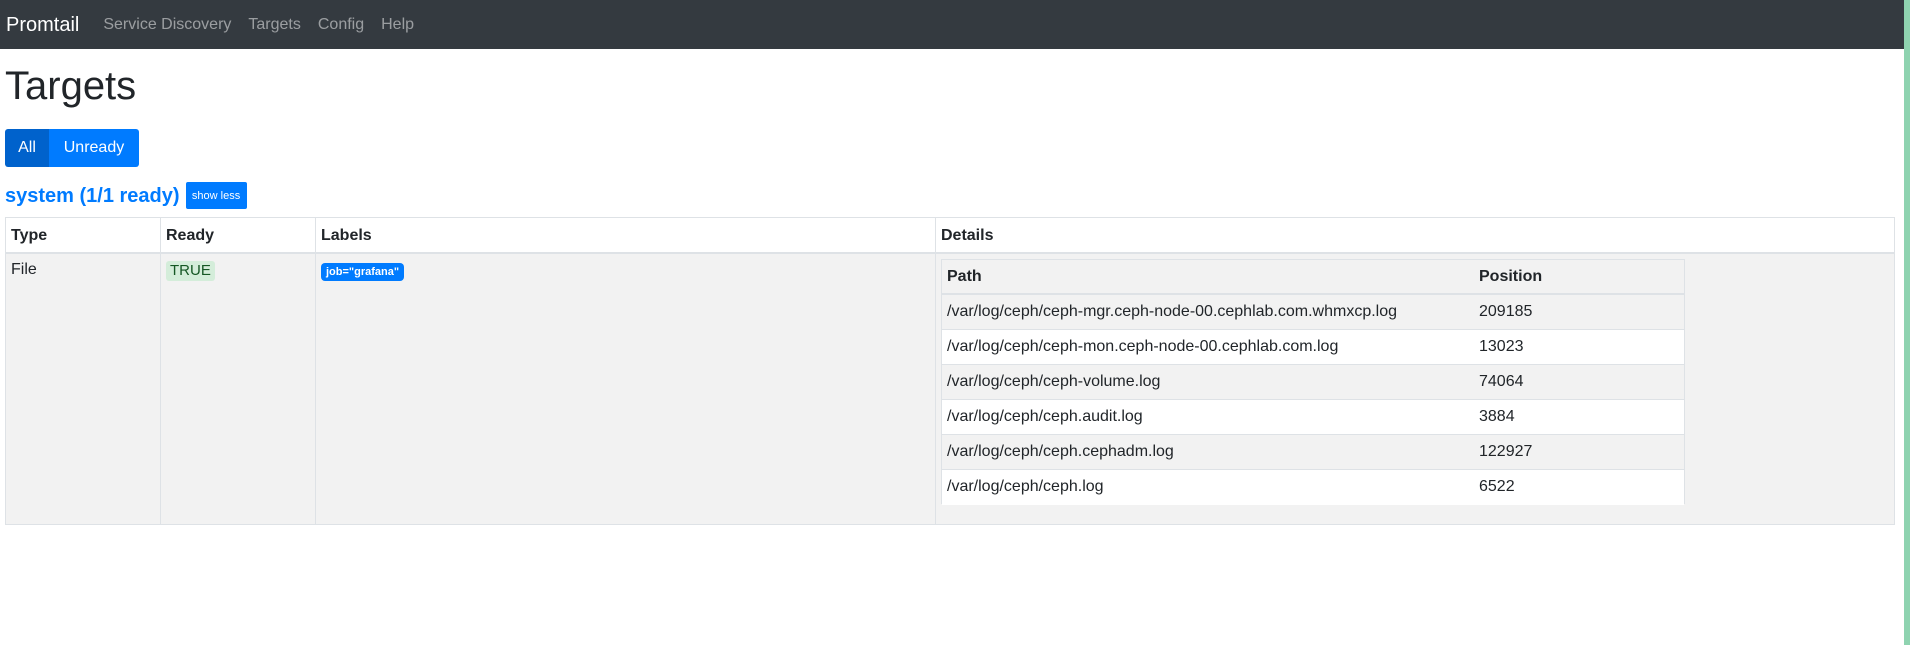 The width and height of the screenshot is (1910, 645). What do you see at coordinates (27, 148) in the screenshot?
I see `filter-all-button: All` at bounding box center [27, 148].